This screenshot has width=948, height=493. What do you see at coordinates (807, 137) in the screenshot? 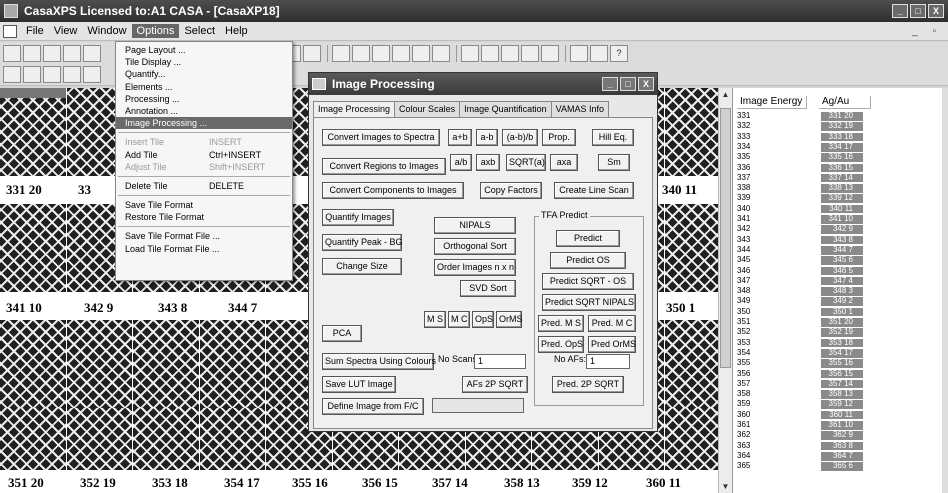
I see `table-row: 333 333 18` at bounding box center [807, 137].